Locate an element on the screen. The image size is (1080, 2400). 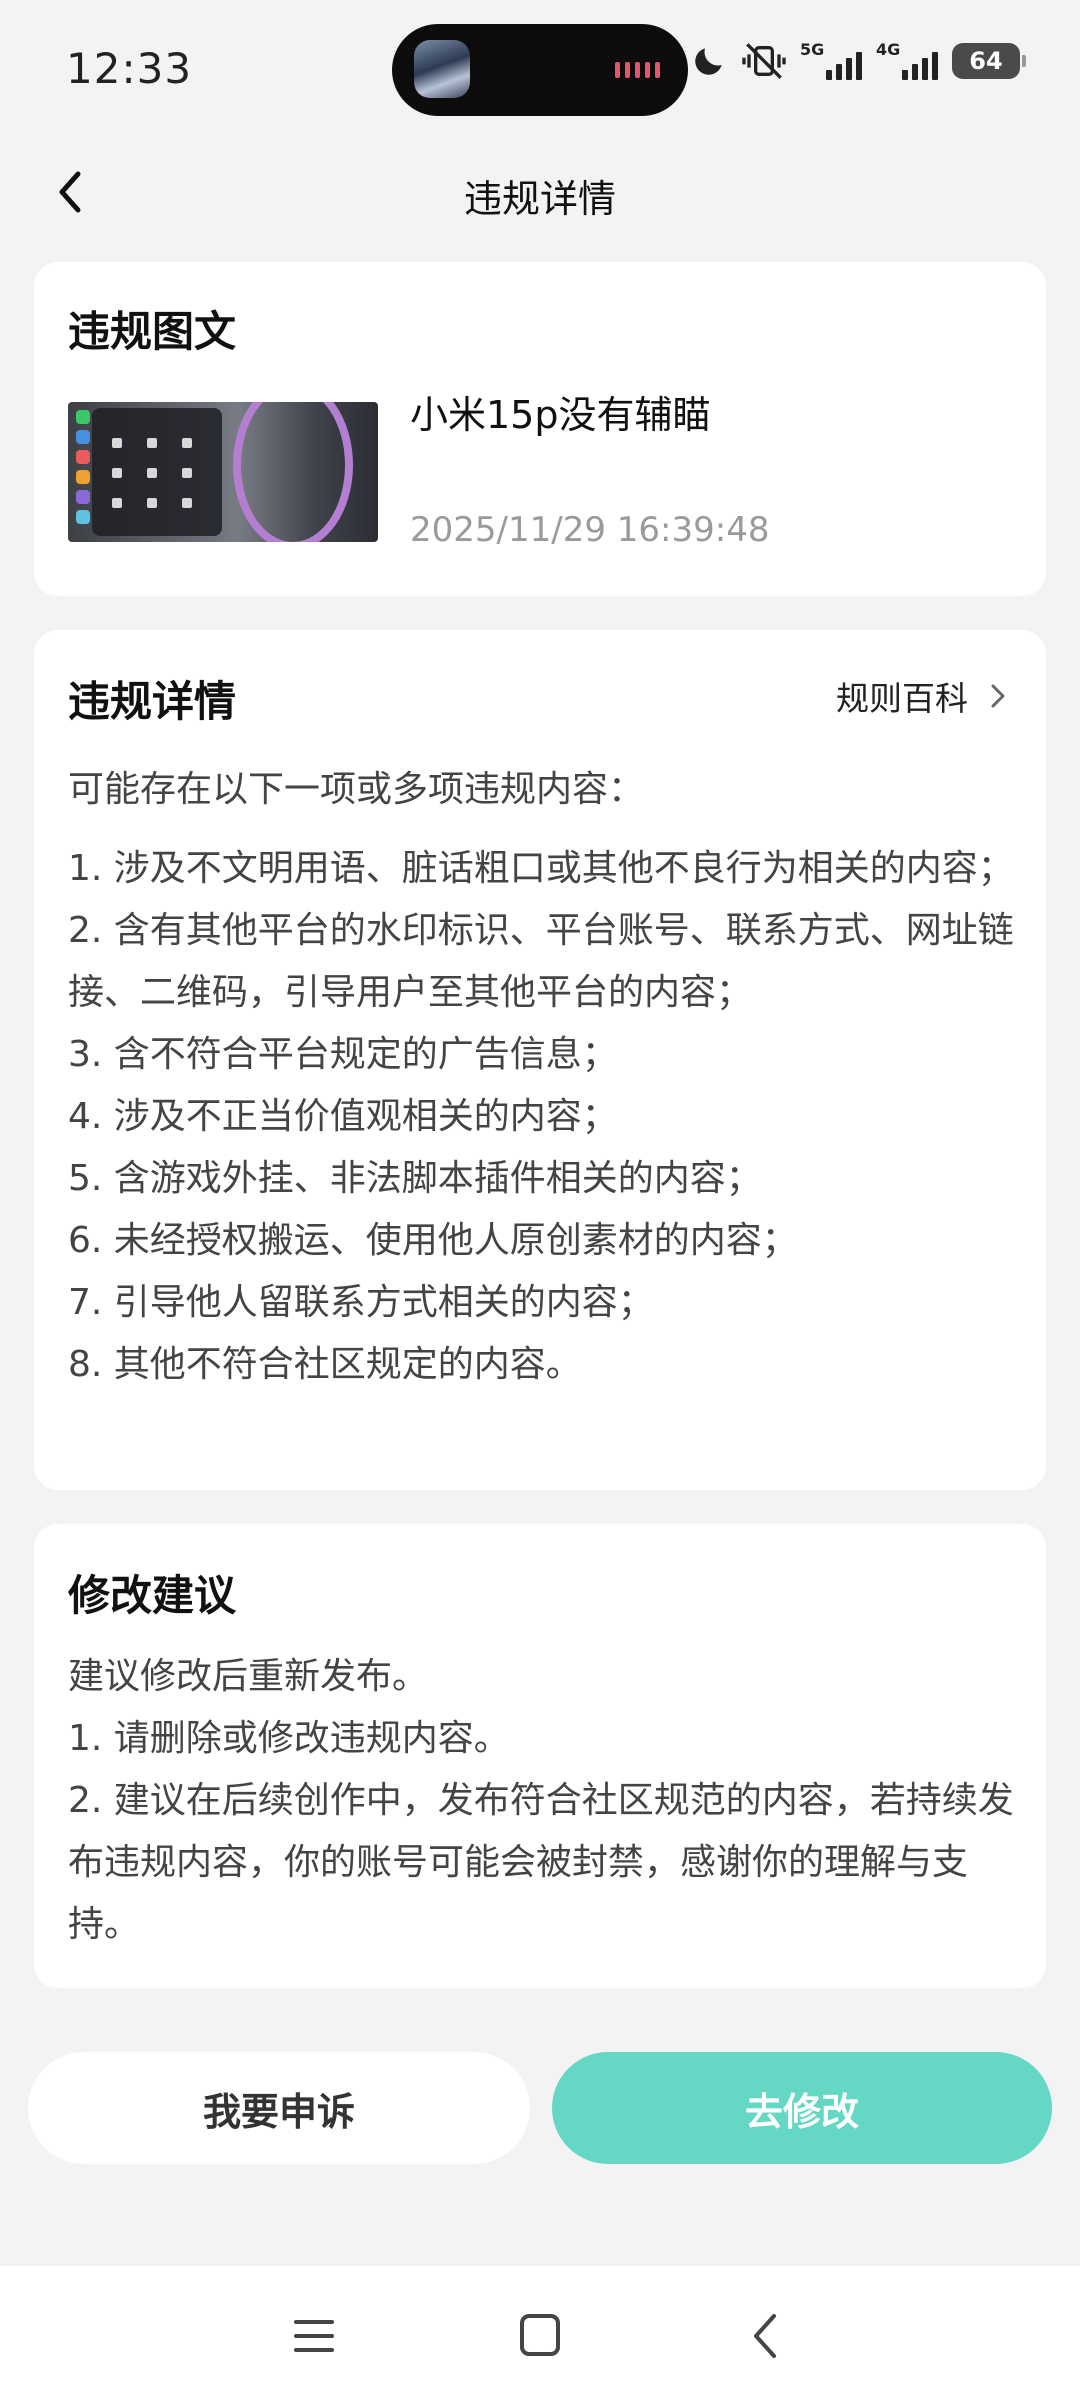
status-time: 12:33 is located at coordinates (129, 68).